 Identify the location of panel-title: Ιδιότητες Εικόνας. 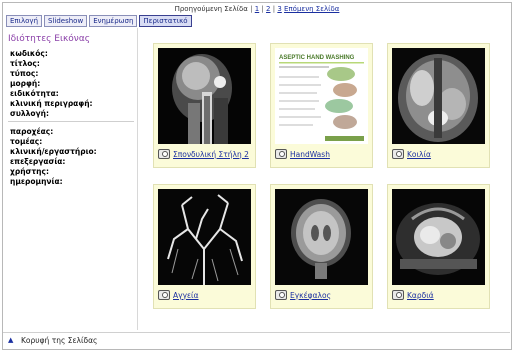
(49, 39).